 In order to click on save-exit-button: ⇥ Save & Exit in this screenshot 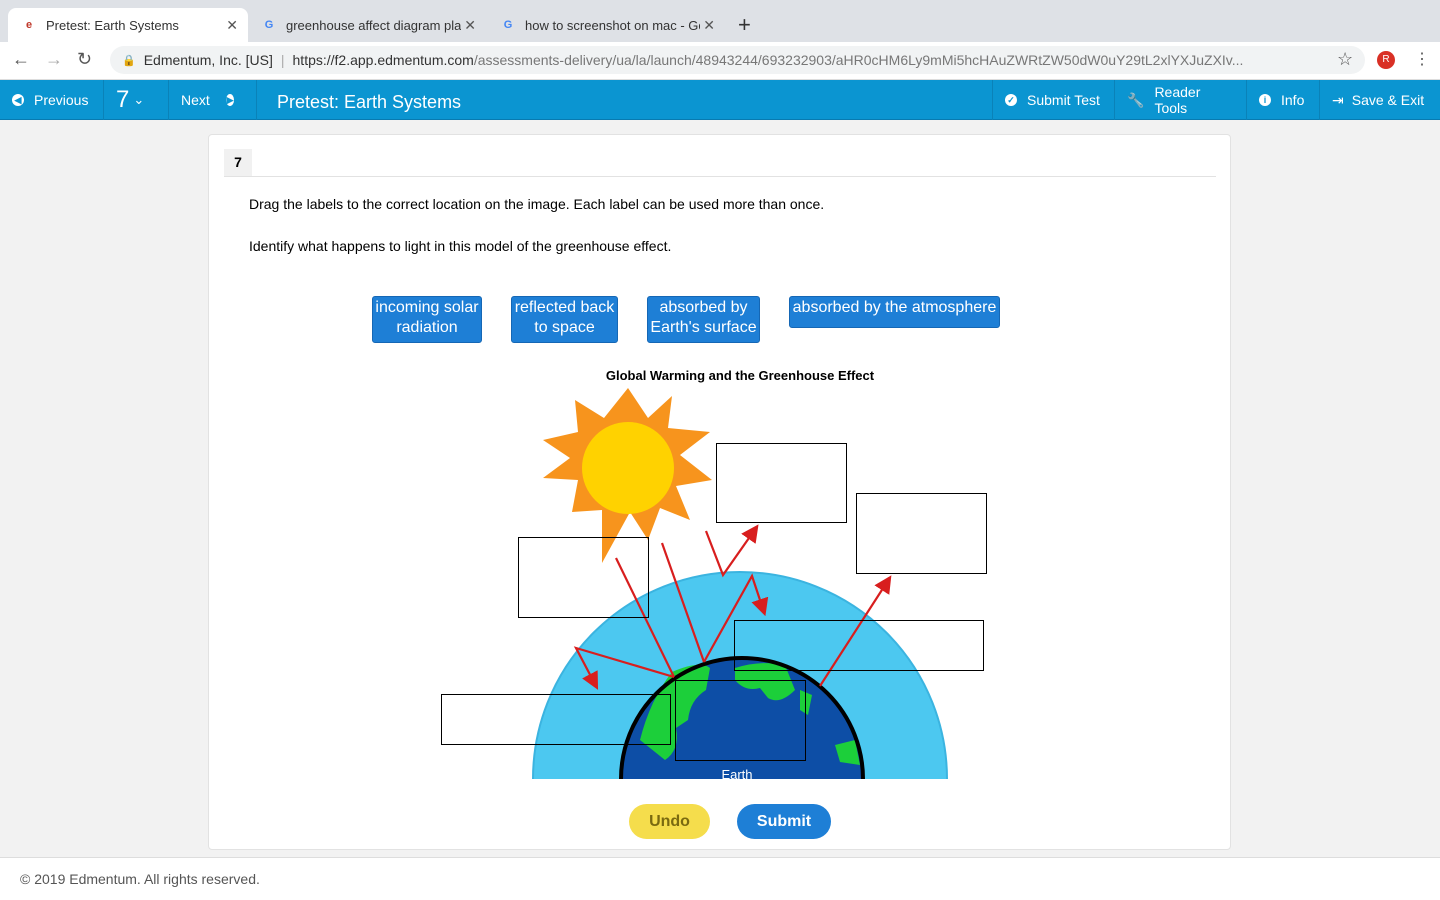, I will do `click(1380, 100)`.